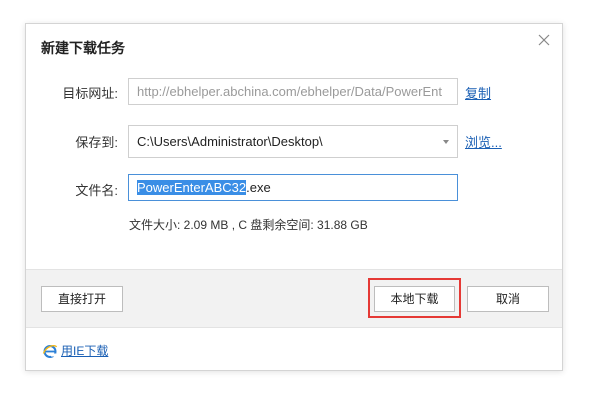 The width and height of the screenshot is (600, 399). I want to click on ie-download-link: 用IE下载, so click(75, 350).